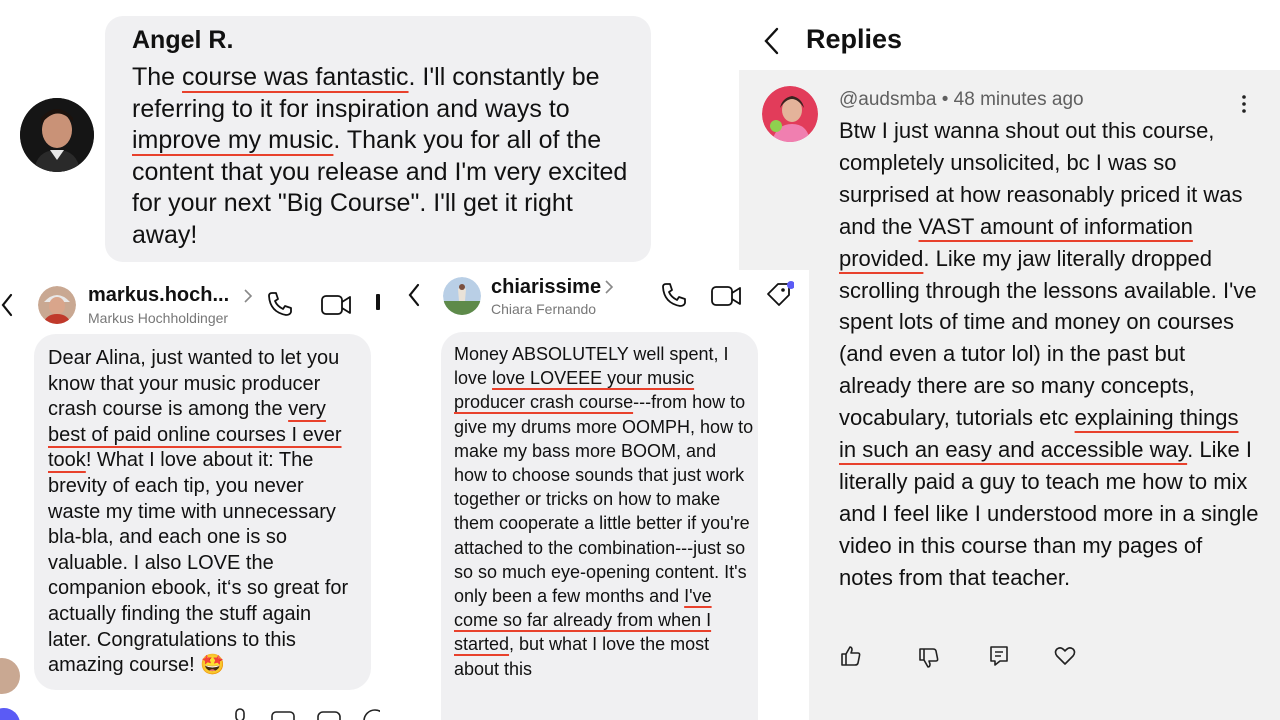 The height and width of the screenshot is (720, 1280). I want to click on sticker-icon, so click(329, 715).